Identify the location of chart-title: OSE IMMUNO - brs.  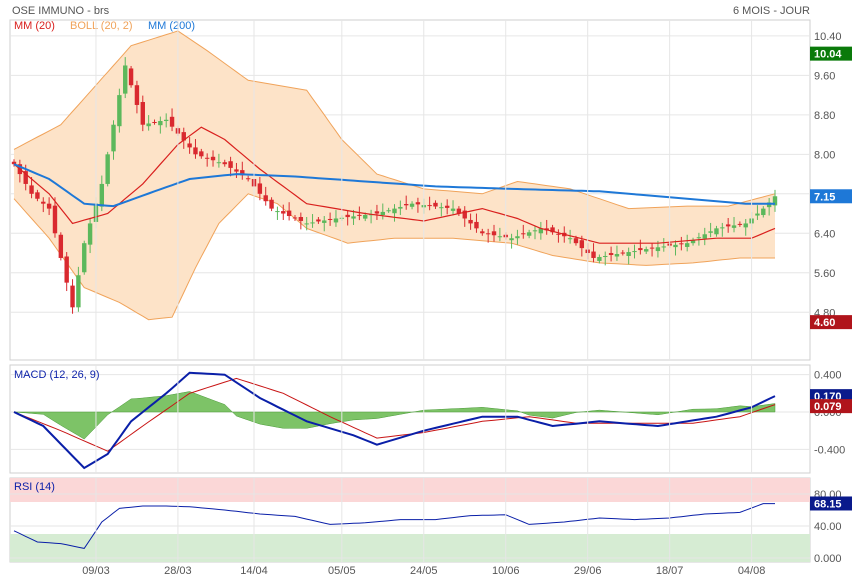
(61, 11).